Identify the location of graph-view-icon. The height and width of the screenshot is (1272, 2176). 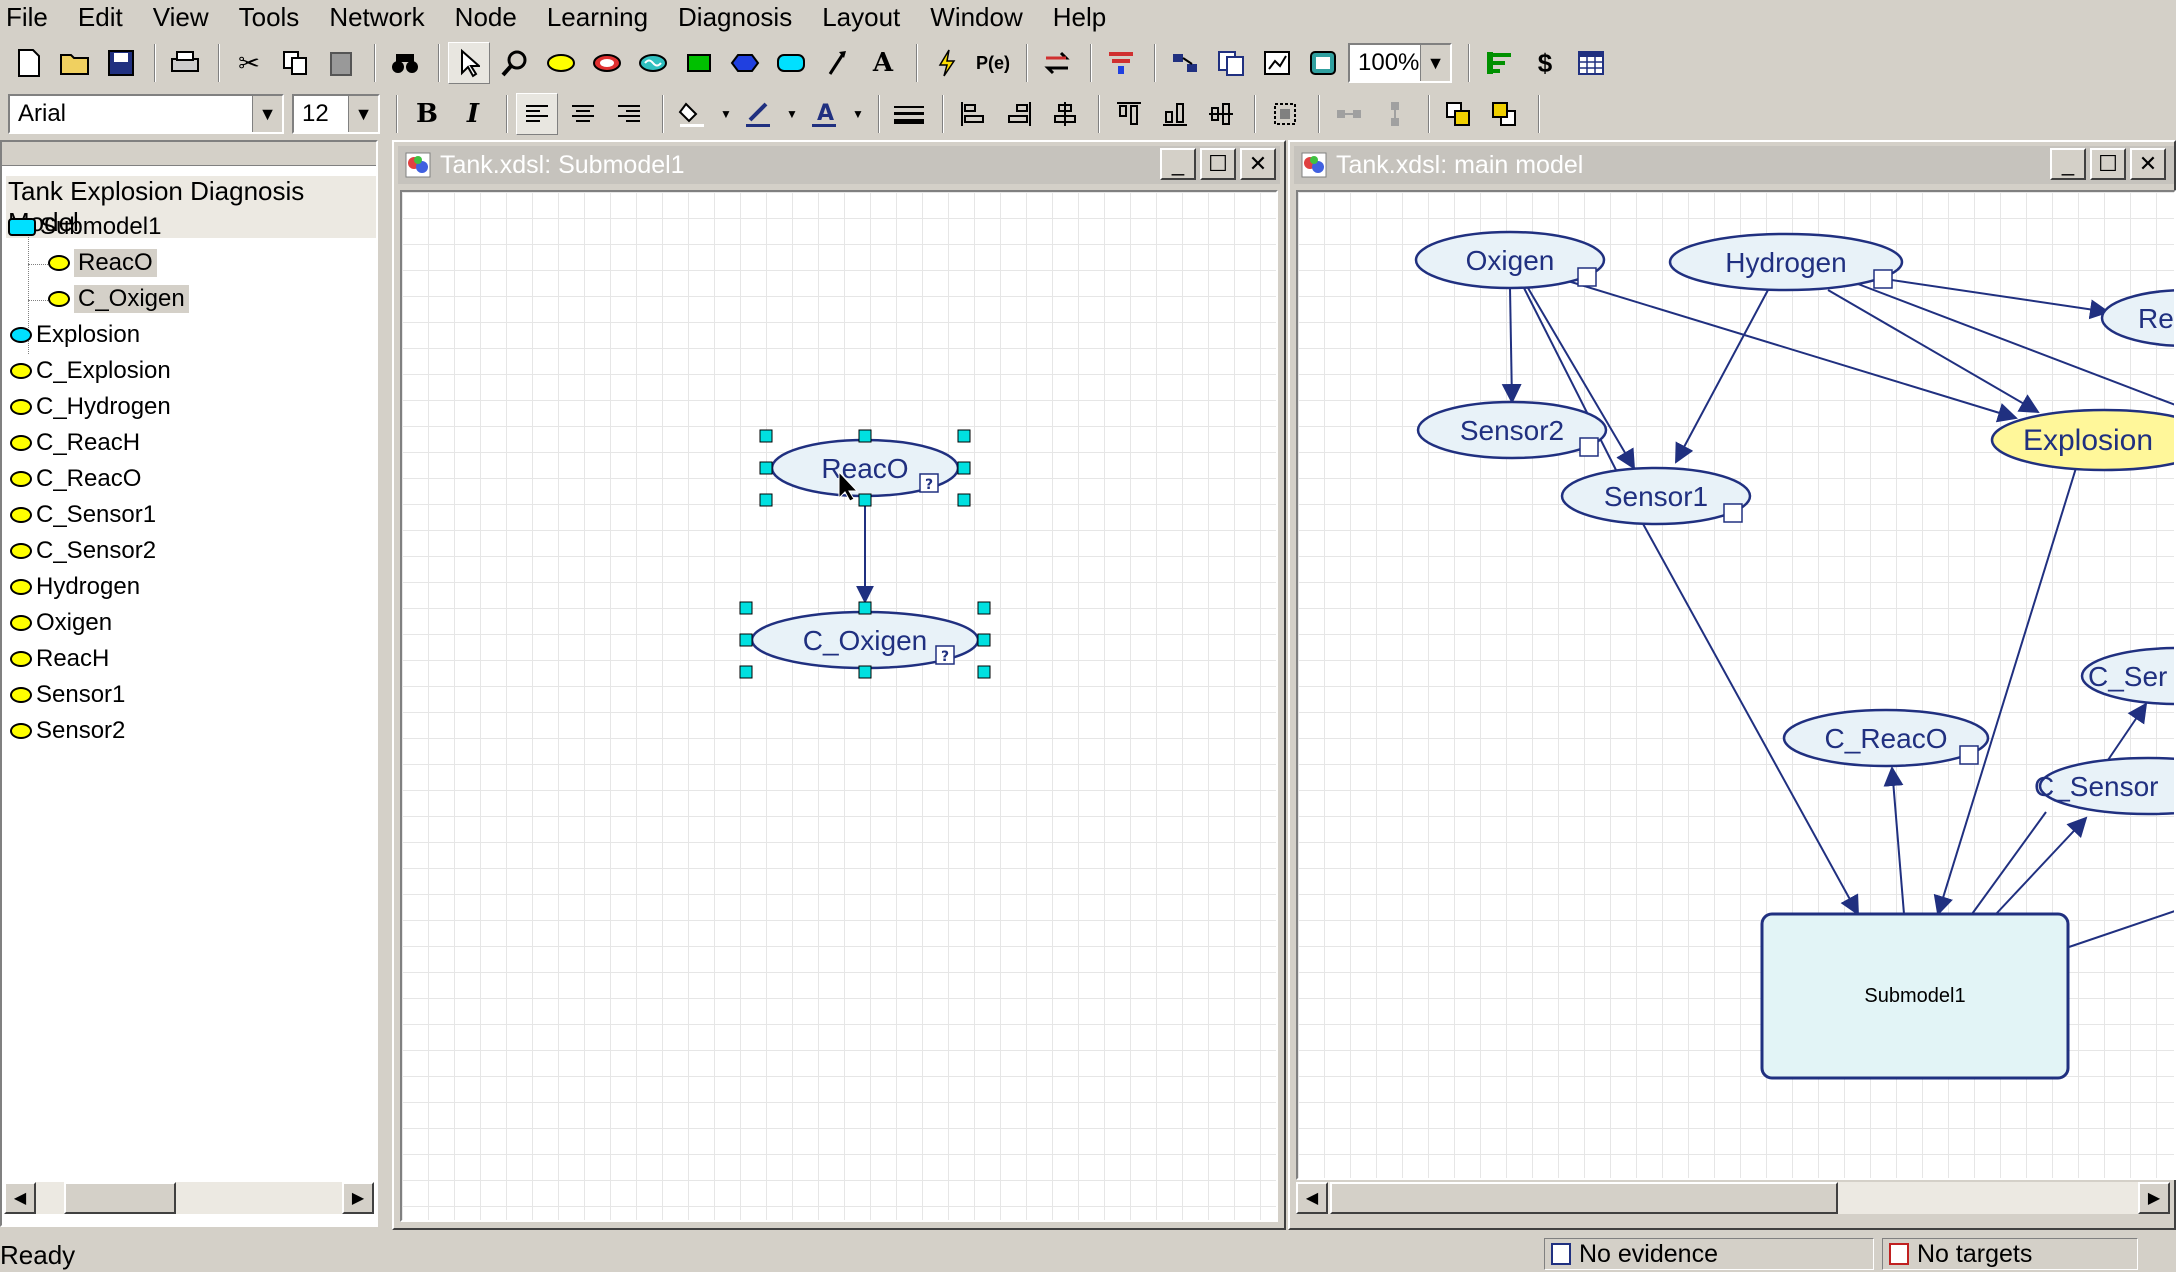
(1277, 63).